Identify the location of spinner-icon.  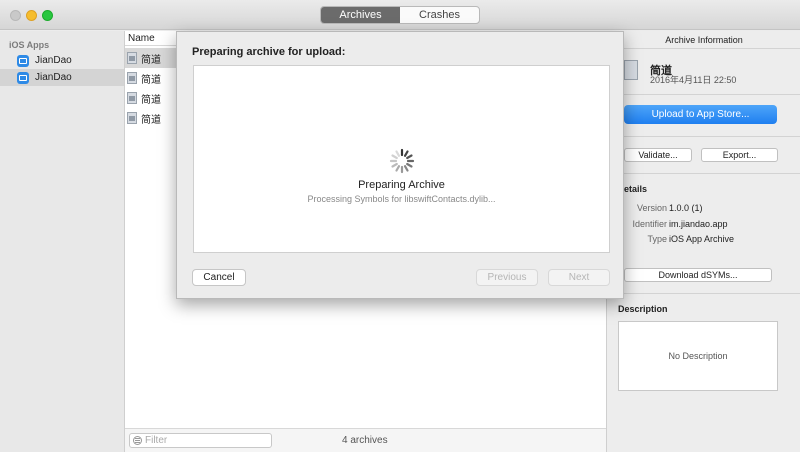
(402, 161).